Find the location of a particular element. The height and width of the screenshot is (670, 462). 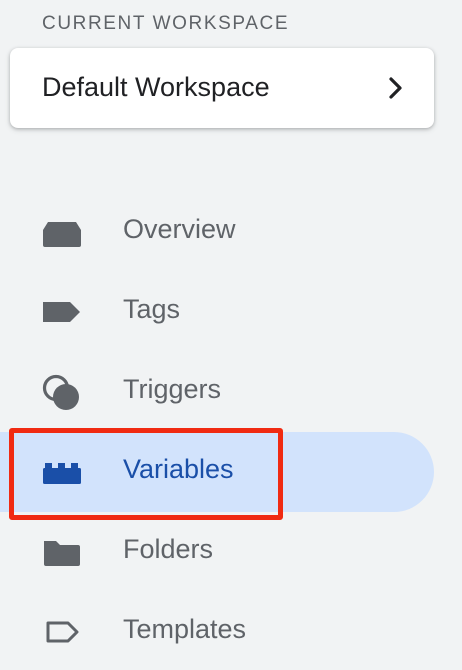

sidebar-item-label: Triggers is located at coordinates (172, 389).